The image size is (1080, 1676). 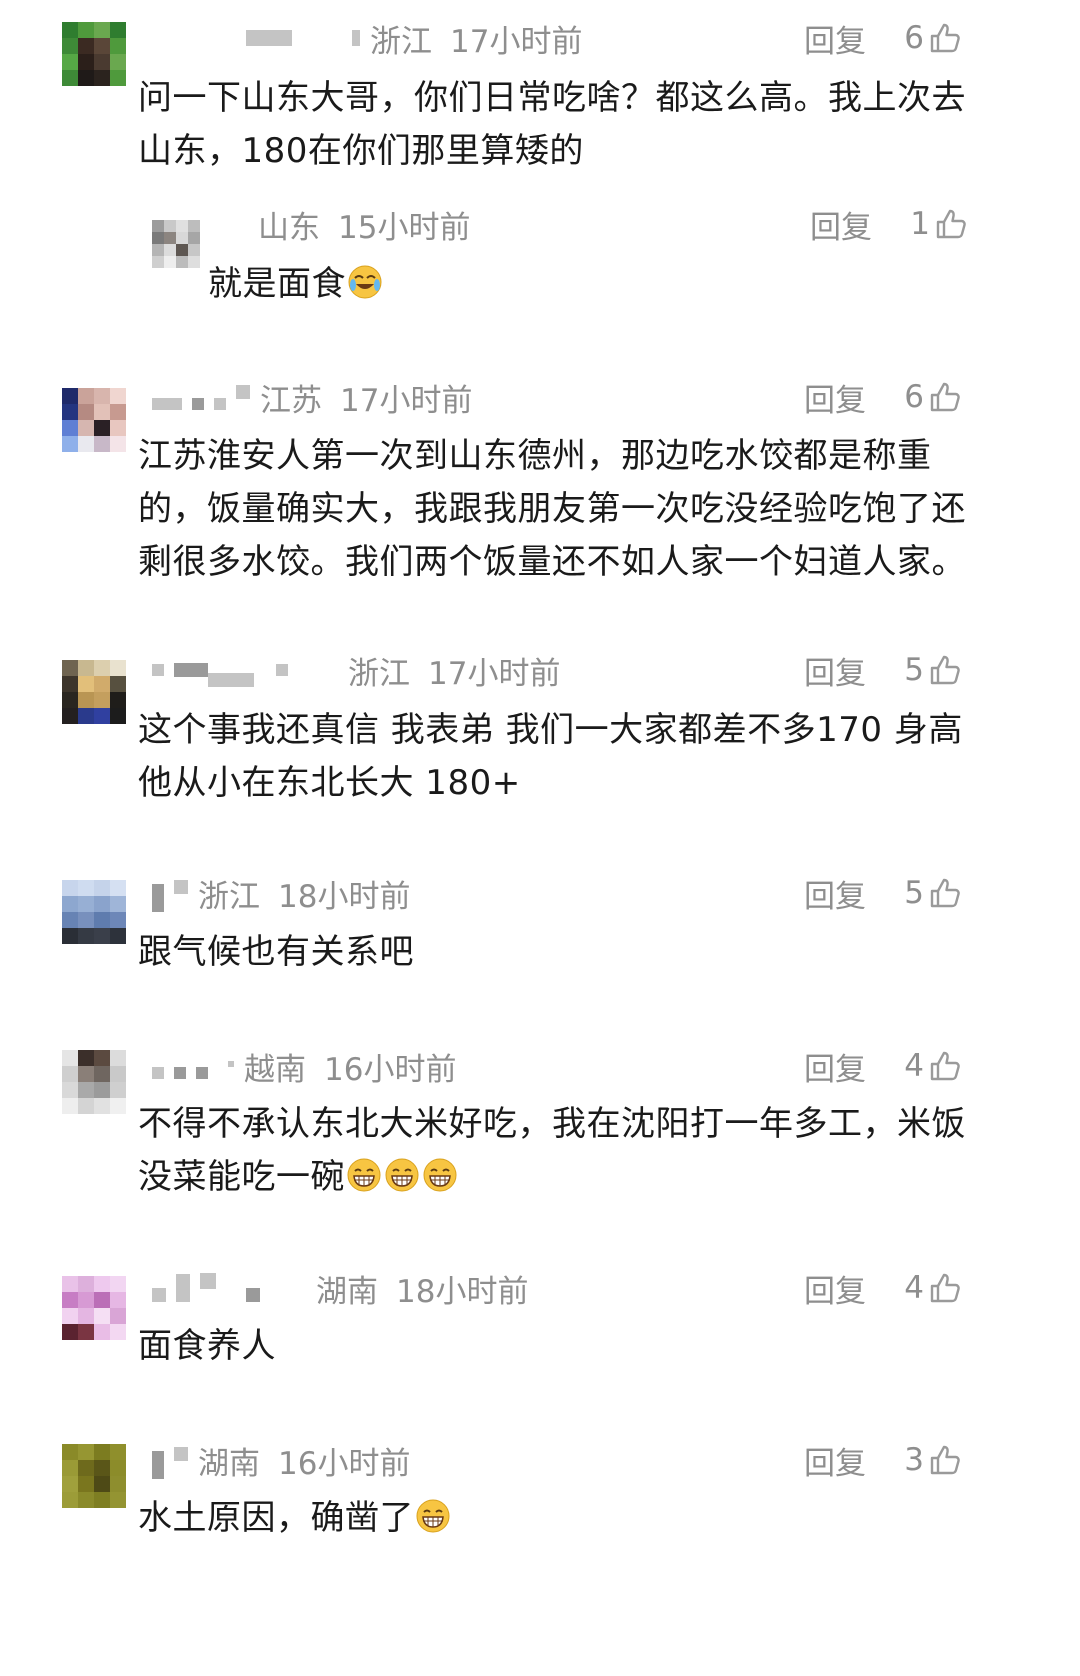 What do you see at coordinates (344, 896) in the screenshot?
I see `timestamp: 18小时前` at bounding box center [344, 896].